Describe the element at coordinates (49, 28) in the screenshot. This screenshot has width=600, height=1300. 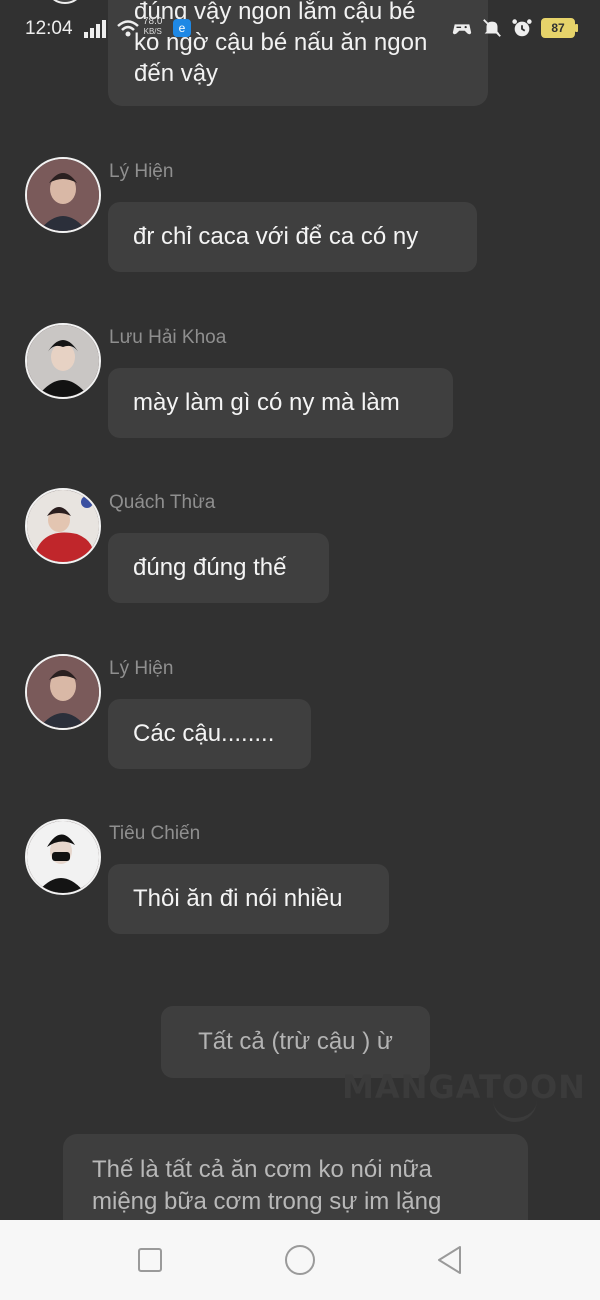
I see `status-time: 12:04` at that location.